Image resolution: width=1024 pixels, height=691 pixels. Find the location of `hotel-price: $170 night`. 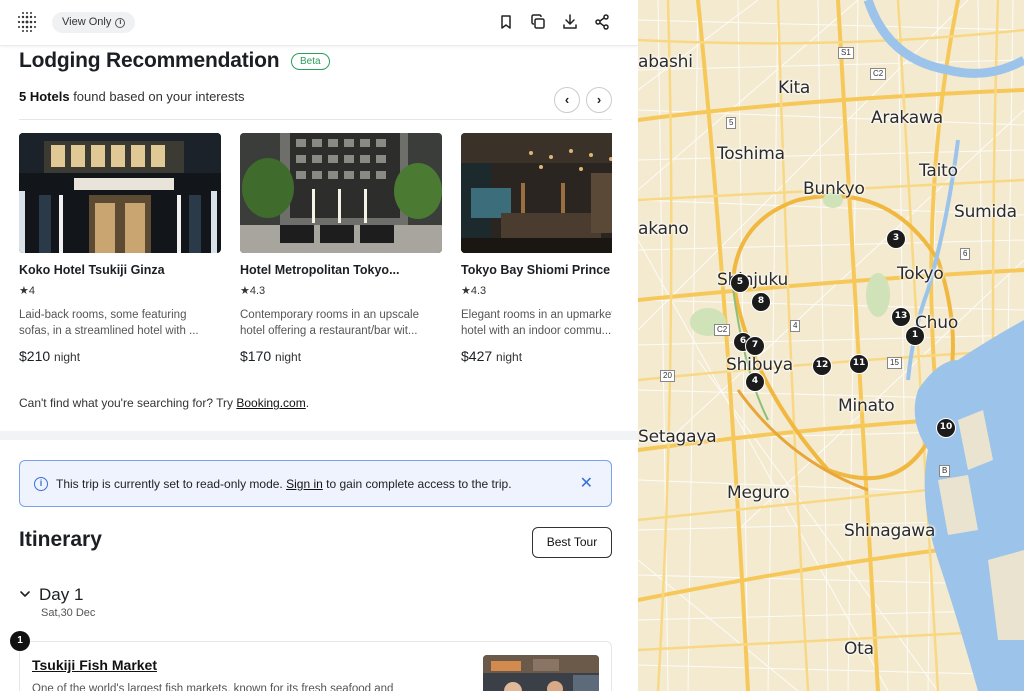

hotel-price: $170 night is located at coordinates (341, 356).